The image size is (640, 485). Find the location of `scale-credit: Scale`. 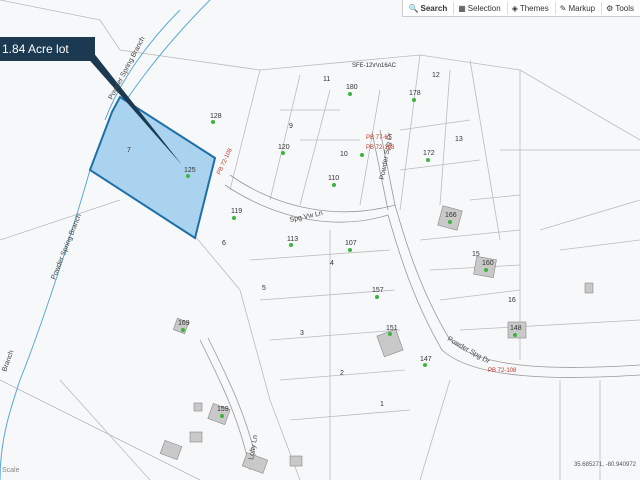

scale-credit: Scale is located at coordinates (11, 470).